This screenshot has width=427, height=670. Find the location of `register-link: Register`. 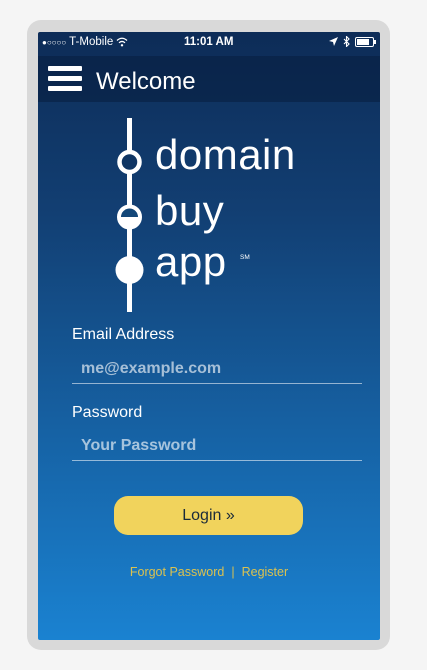

register-link: Register is located at coordinates (265, 572).